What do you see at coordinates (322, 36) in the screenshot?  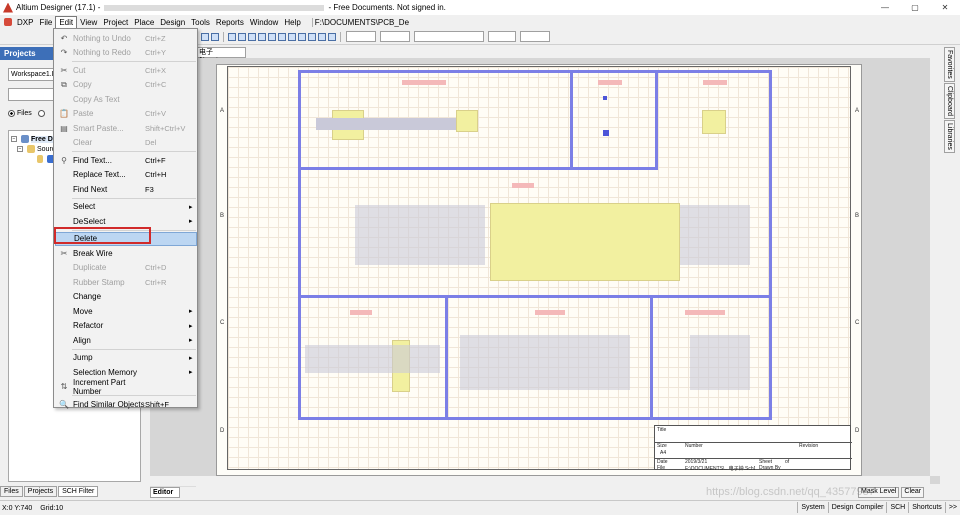 I see `no-erc-icon` at bounding box center [322, 36].